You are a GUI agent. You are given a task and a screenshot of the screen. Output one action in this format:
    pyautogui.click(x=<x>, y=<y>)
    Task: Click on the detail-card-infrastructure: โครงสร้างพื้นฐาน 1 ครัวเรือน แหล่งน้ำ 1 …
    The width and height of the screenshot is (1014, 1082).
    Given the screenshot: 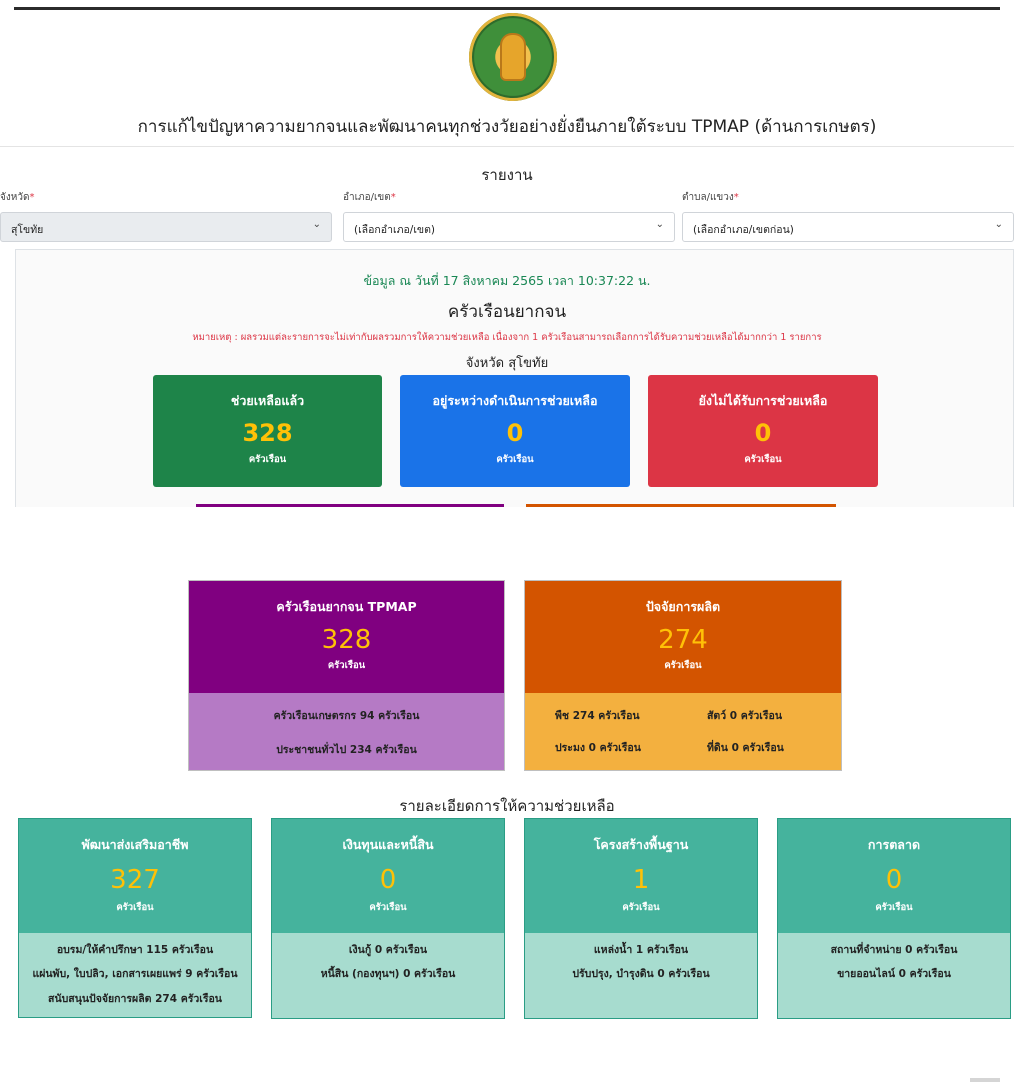 What is the action you would take?
    pyautogui.click(x=641, y=918)
    